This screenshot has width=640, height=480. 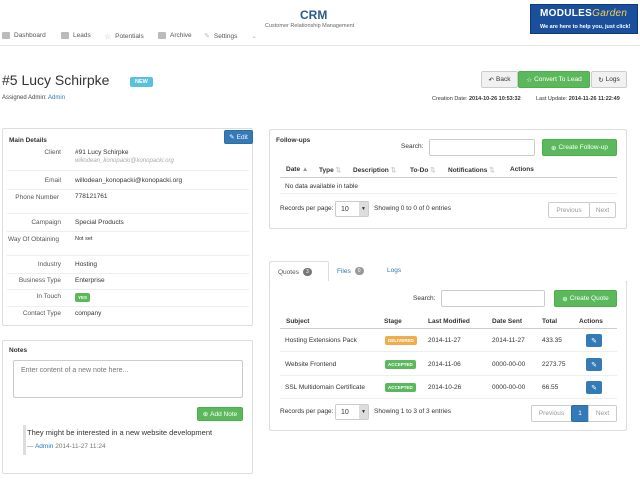 I want to click on quotes-per-page-select: 10 ▼, so click(x=352, y=412).